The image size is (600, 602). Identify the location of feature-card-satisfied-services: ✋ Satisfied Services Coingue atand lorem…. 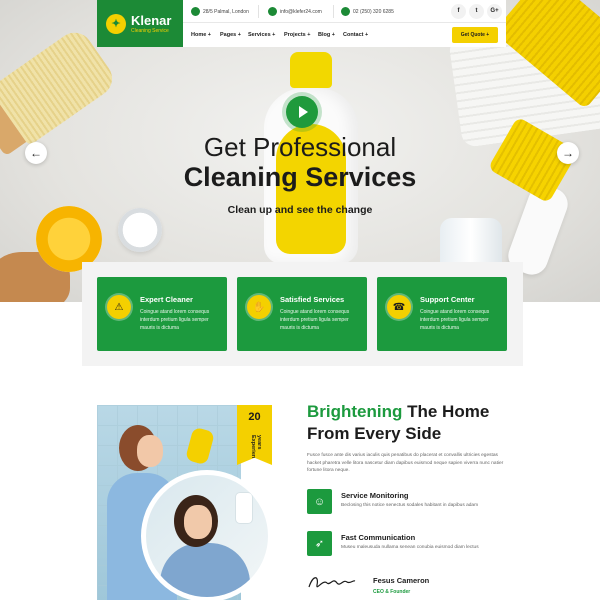
(302, 314).